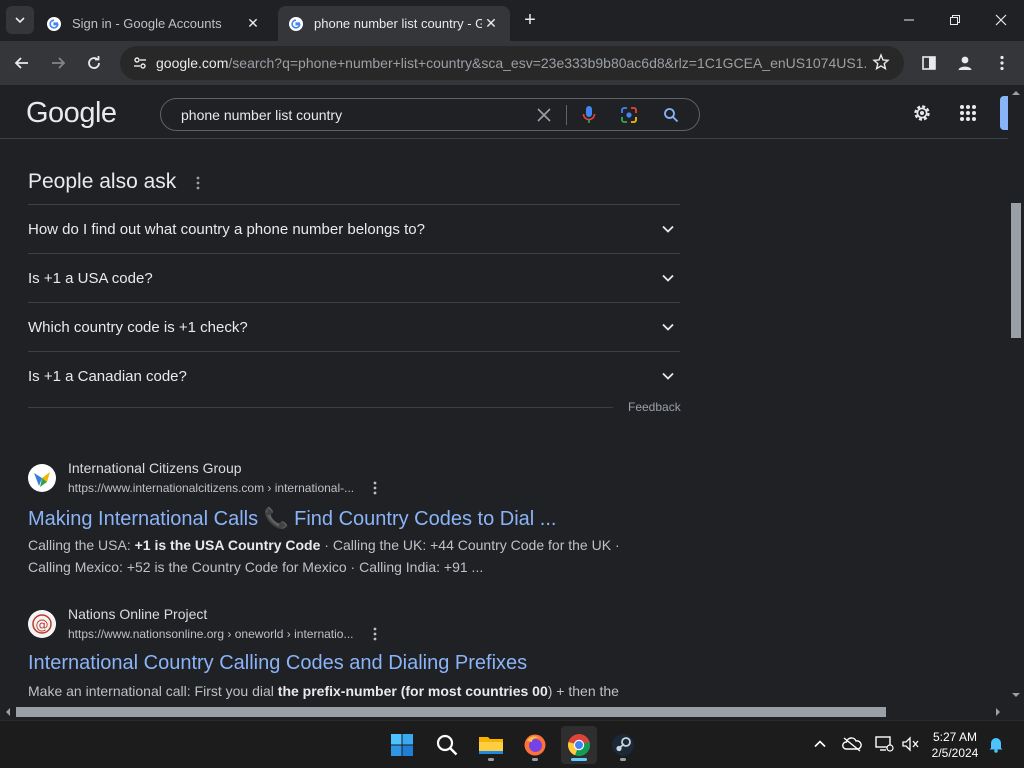 This screenshot has width=1024, height=768. What do you see at coordinates (1016, 93) in the screenshot?
I see `scroll-up-arrow-icon` at bounding box center [1016, 93].